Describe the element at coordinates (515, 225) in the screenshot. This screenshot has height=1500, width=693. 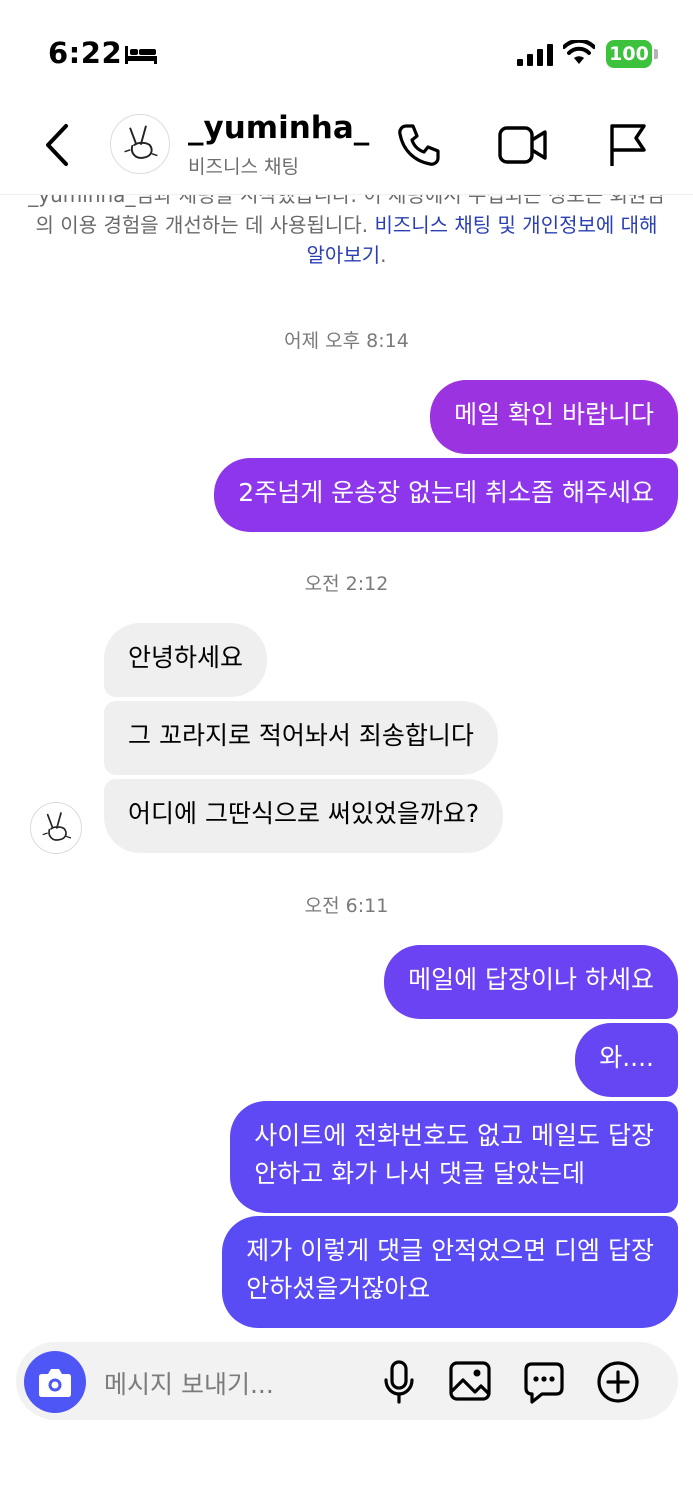
I see `privacy-learn-more-link: 비즈니스 채팅 및 개인정보에 대해` at that location.